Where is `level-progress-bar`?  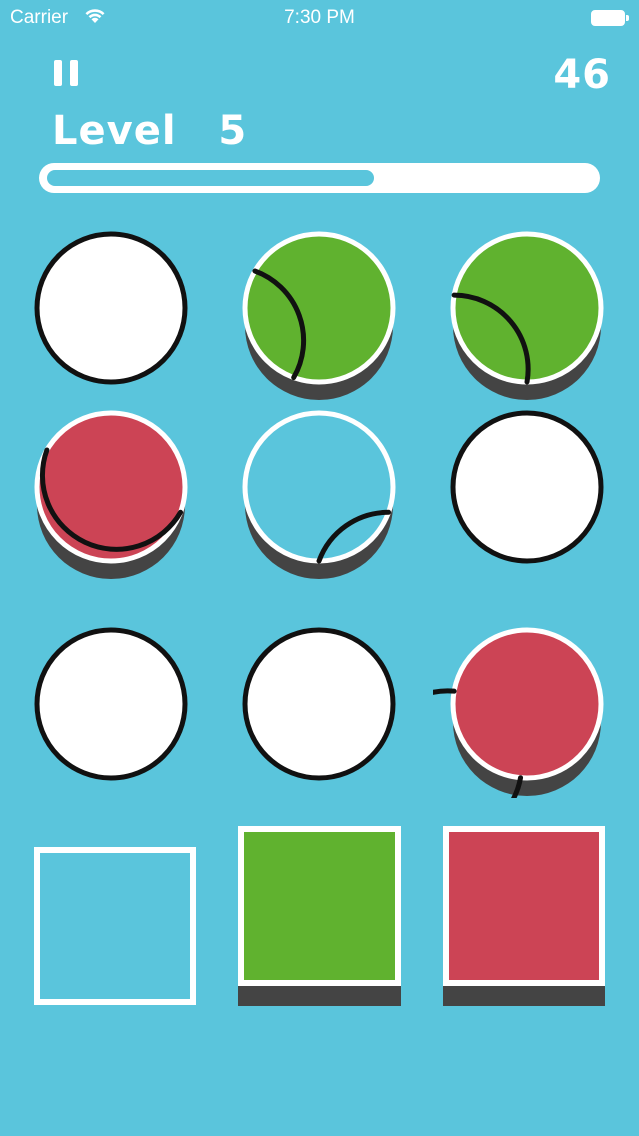
level-progress-bar is located at coordinates (319, 178).